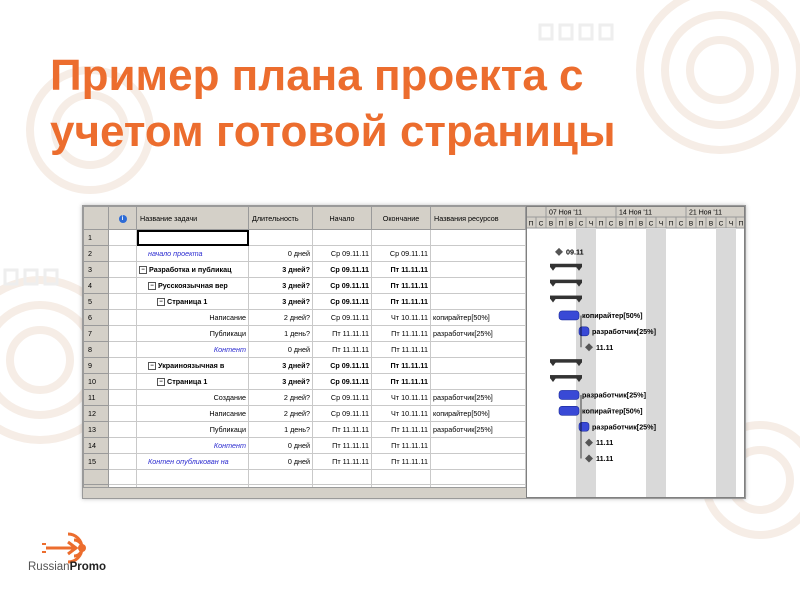 Image resolution: width=800 pixels, height=600 pixels. Describe the element at coordinates (96, 381) in the screenshot. I see `cell-id: 10` at that location.